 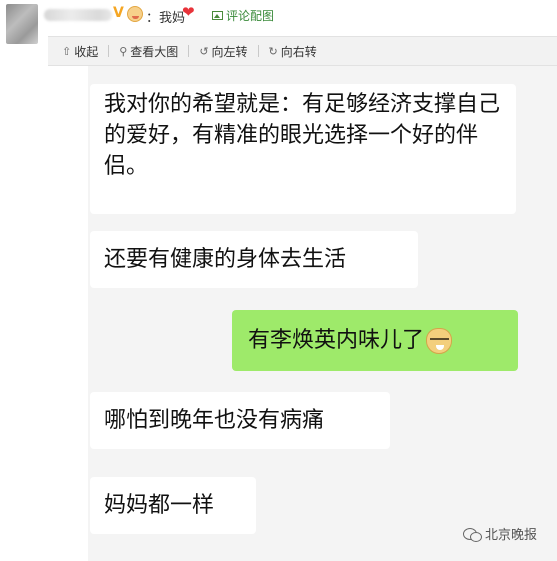 I want to click on rotate-right-label: 向右转, so click(x=298, y=51).